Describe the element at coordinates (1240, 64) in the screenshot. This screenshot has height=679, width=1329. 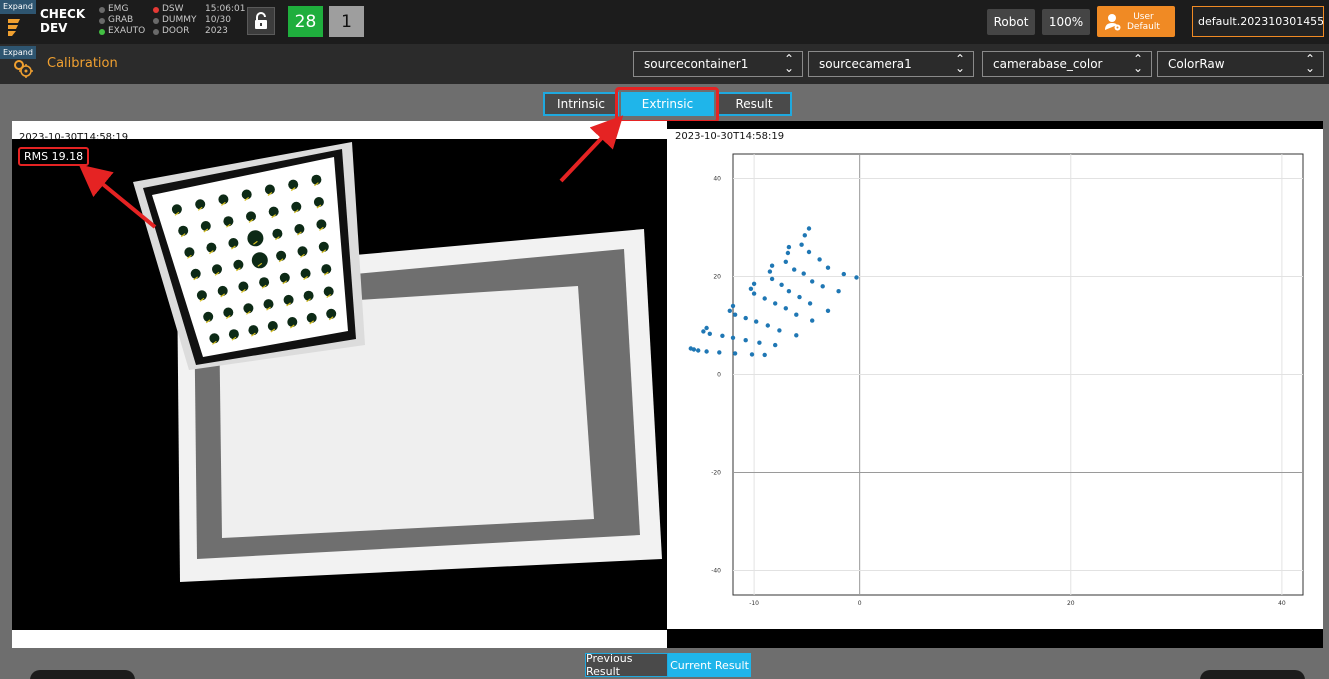
I see `image-type-select: ColorRaw ⌃ ⌄` at that location.